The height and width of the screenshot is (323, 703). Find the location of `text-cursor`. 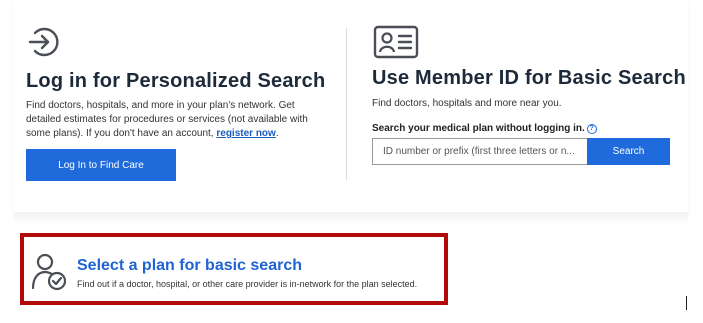

text-cursor is located at coordinates (686, 303).